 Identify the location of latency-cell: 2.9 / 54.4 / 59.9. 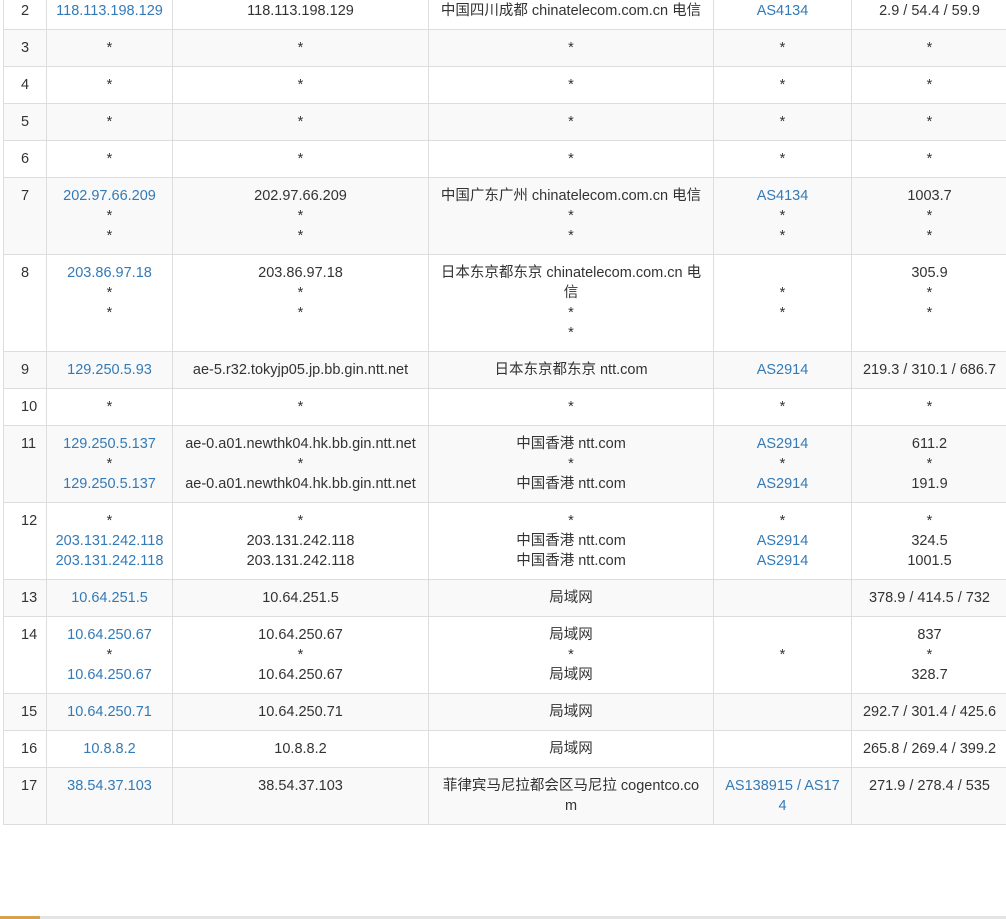
(928, 15).